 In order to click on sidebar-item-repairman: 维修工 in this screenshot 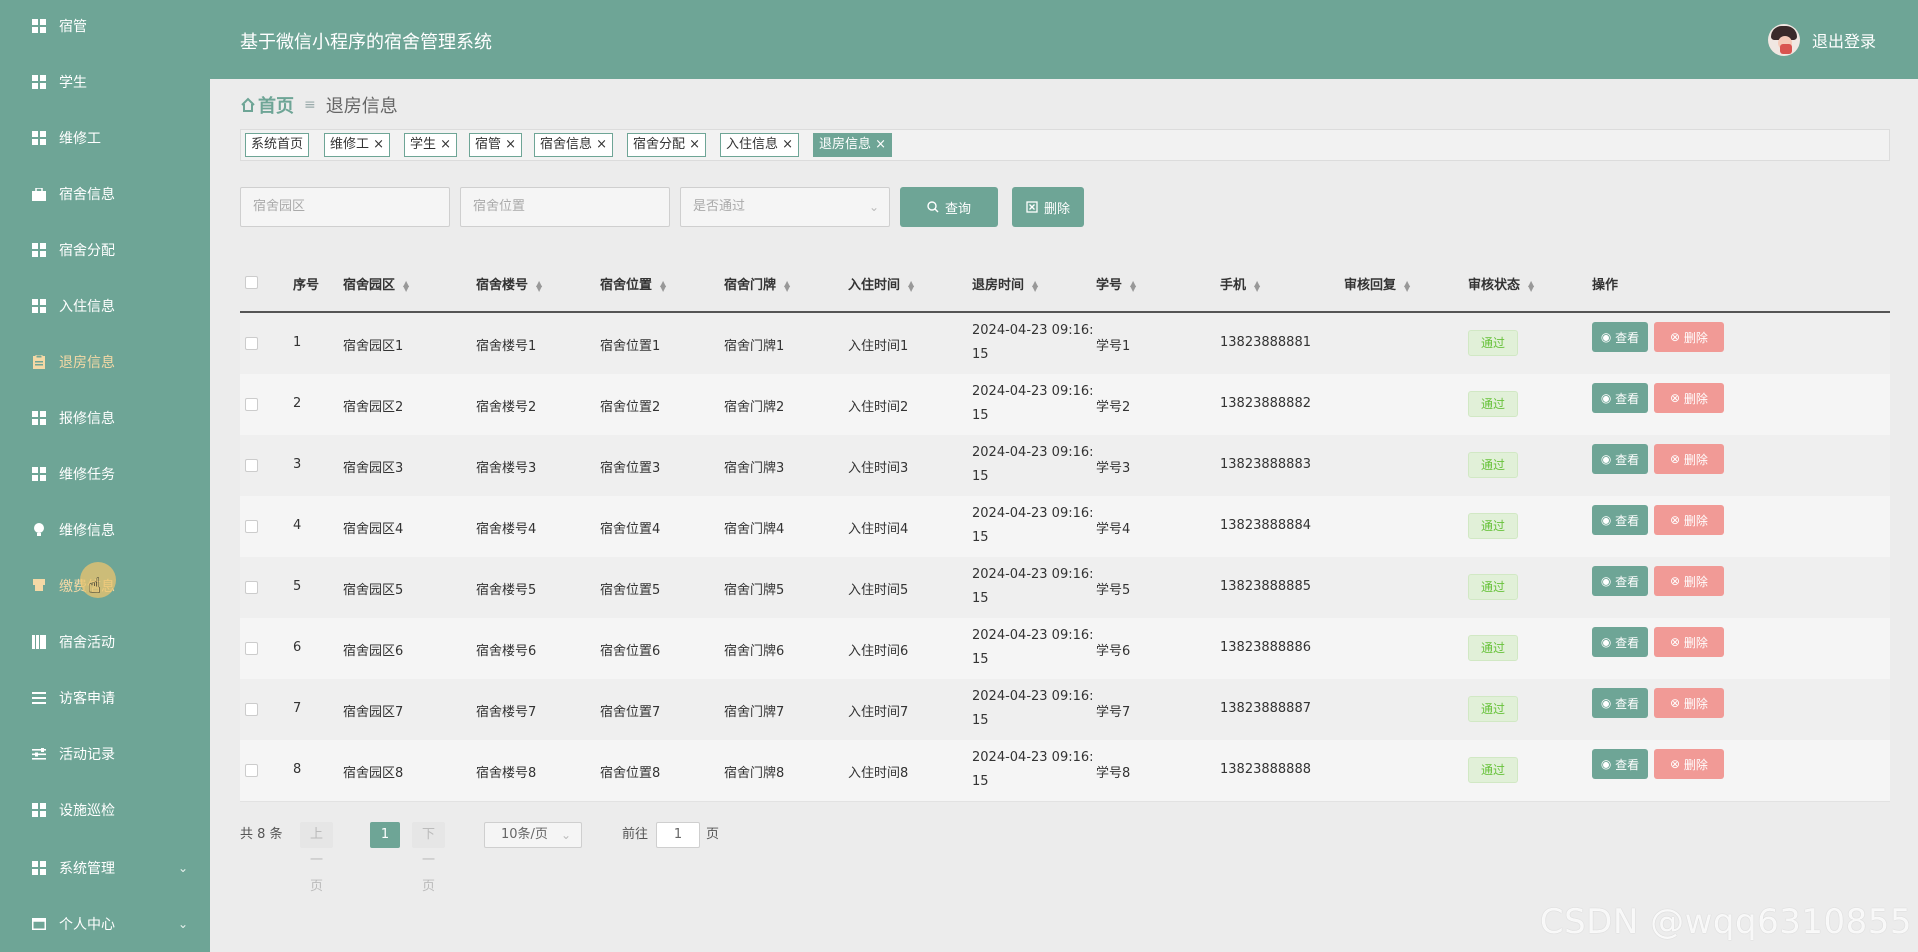, I will do `click(105, 138)`.